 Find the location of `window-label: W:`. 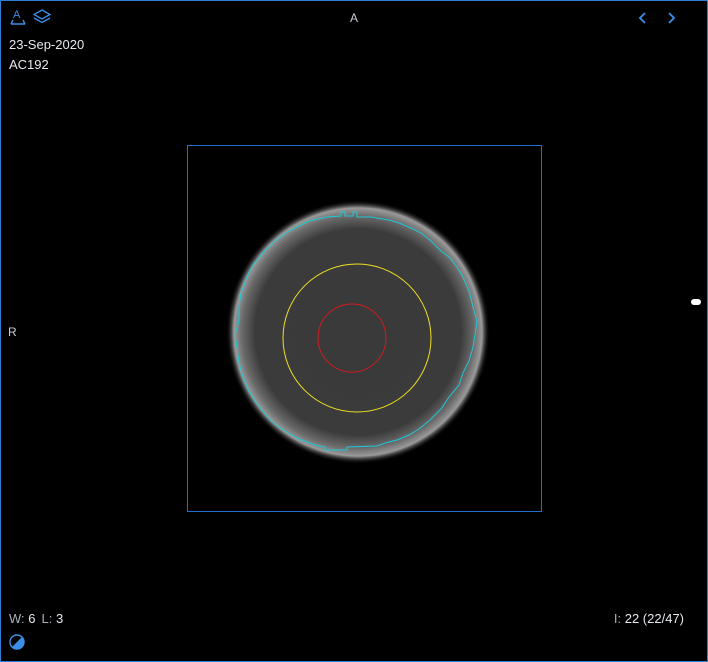

window-label: W: is located at coordinates (17, 618).